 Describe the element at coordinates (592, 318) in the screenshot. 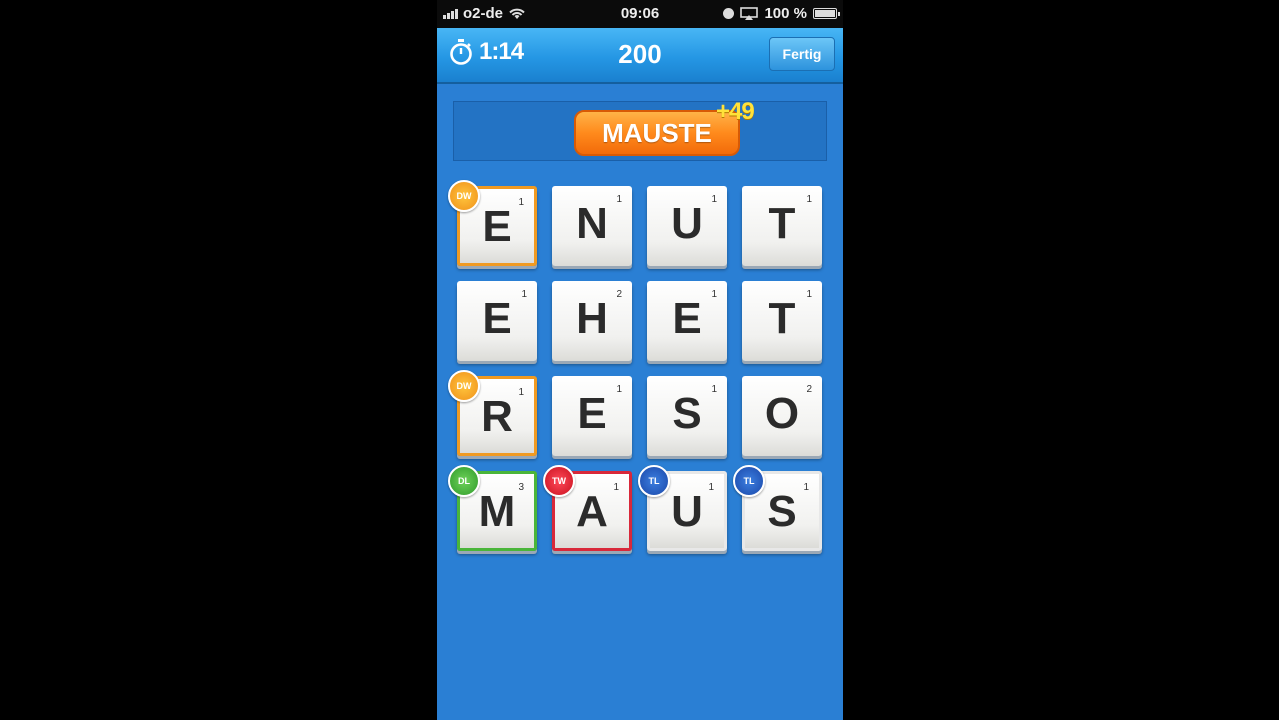

I see `tile-letter: H` at that location.